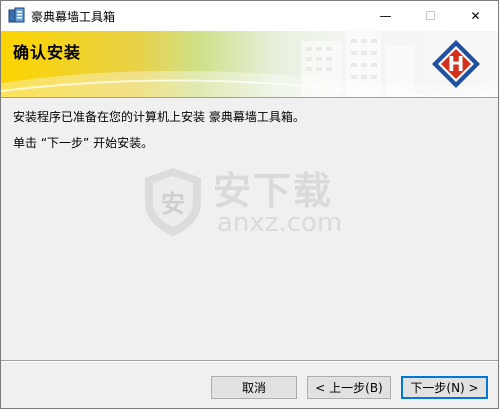  What do you see at coordinates (16, 15) in the screenshot?
I see `installer-app-icon` at bounding box center [16, 15].